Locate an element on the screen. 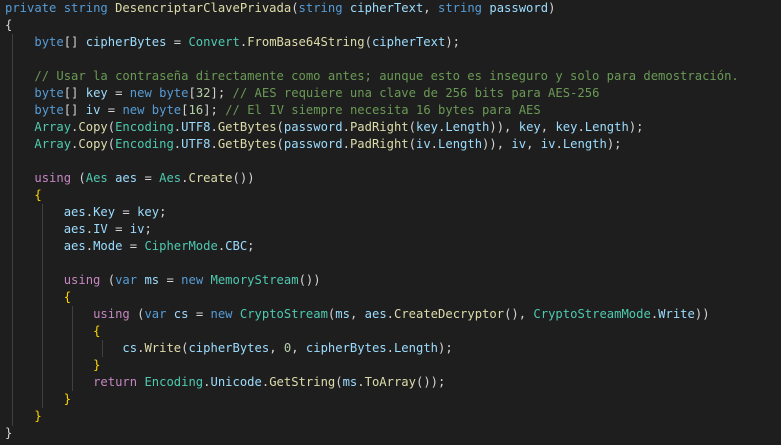 The width and height of the screenshot is (781, 445). token-number: 16 is located at coordinates (196, 110).